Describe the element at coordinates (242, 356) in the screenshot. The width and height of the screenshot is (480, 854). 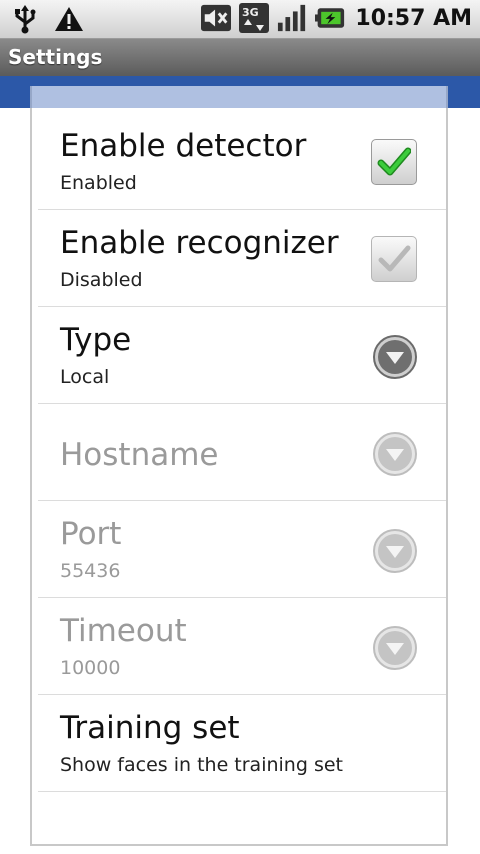
I see `preference-type: Type Local` at that location.